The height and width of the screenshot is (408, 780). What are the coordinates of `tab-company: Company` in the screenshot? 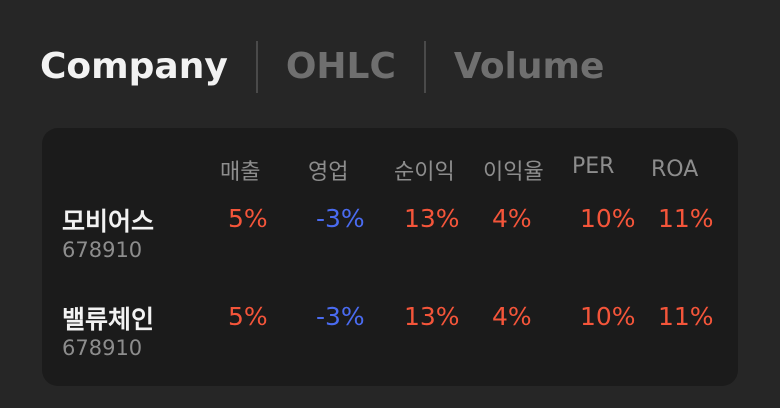 It's located at (134, 67).